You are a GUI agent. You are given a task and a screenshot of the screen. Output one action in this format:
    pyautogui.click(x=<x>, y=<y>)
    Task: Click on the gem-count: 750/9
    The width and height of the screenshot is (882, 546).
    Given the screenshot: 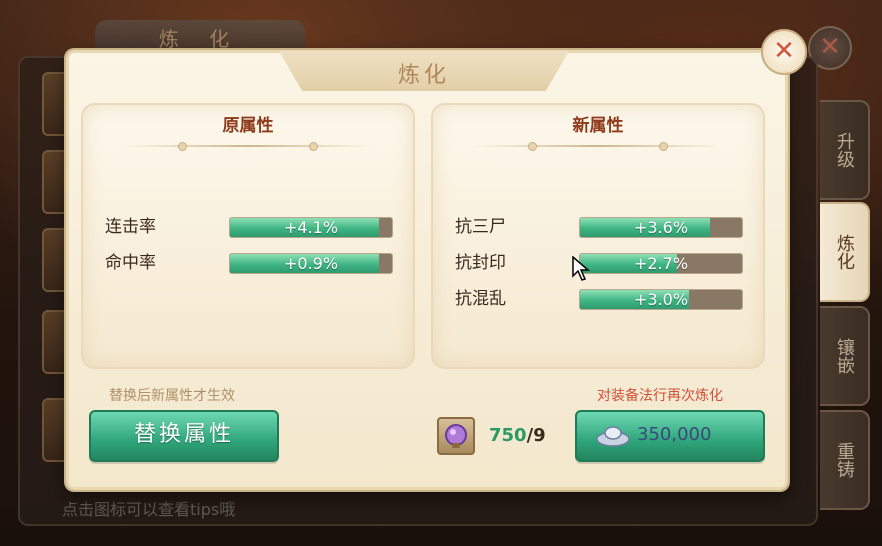 What is the action you would take?
    pyautogui.click(x=517, y=435)
    